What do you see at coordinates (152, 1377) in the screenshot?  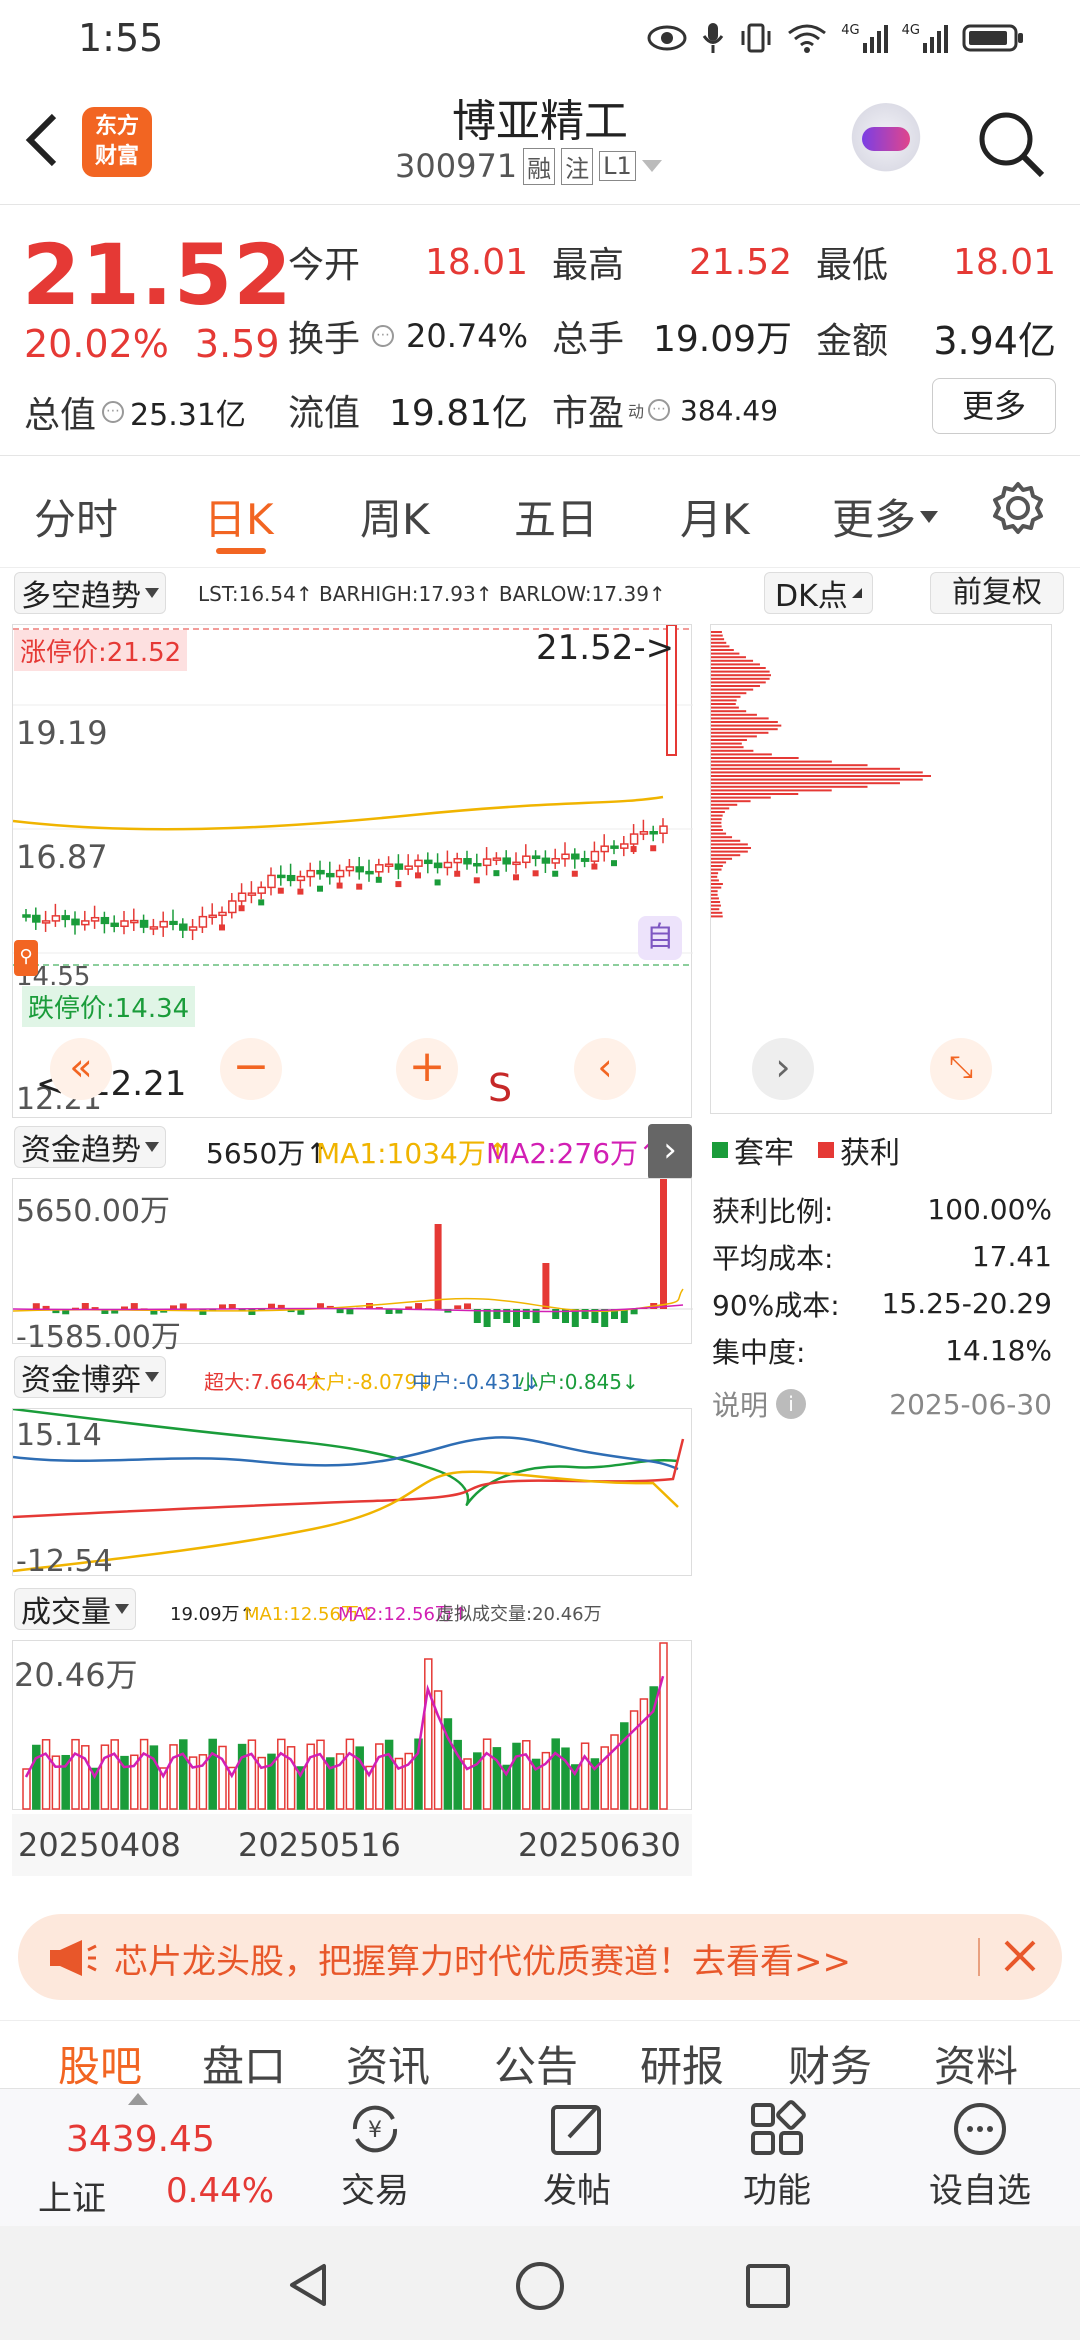 I see `dropdown-triangle-icon` at bounding box center [152, 1377].